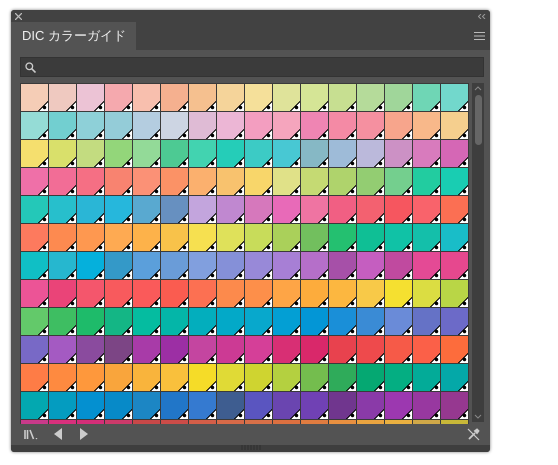  Describe the element at coordinates (84, 434) in the screenshot. I see `next-icon` at that location.